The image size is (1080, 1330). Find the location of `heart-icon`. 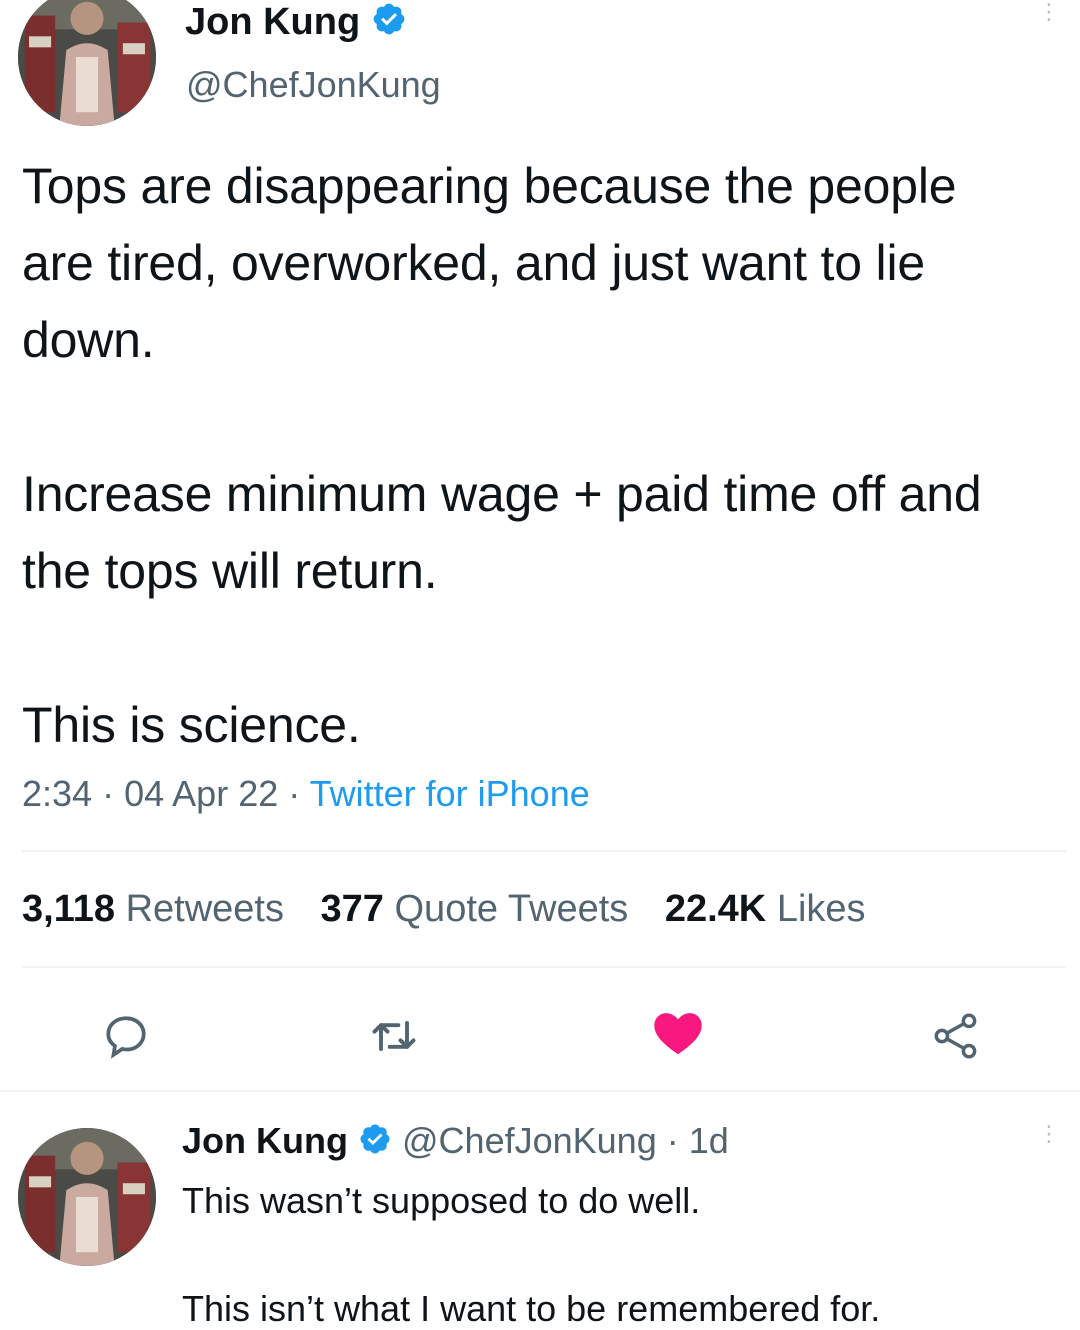

heart-icon is located at coordinates (678, 1034).